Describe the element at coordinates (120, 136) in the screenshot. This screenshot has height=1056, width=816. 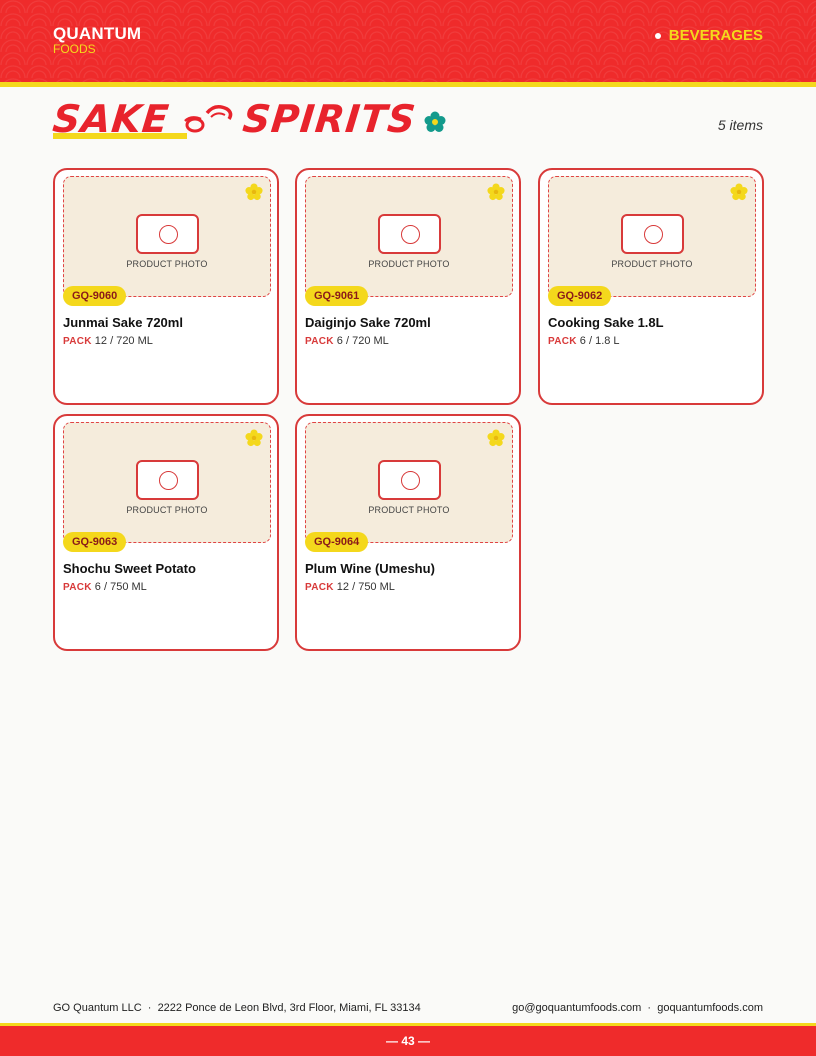
I see `title-underline` at that location.